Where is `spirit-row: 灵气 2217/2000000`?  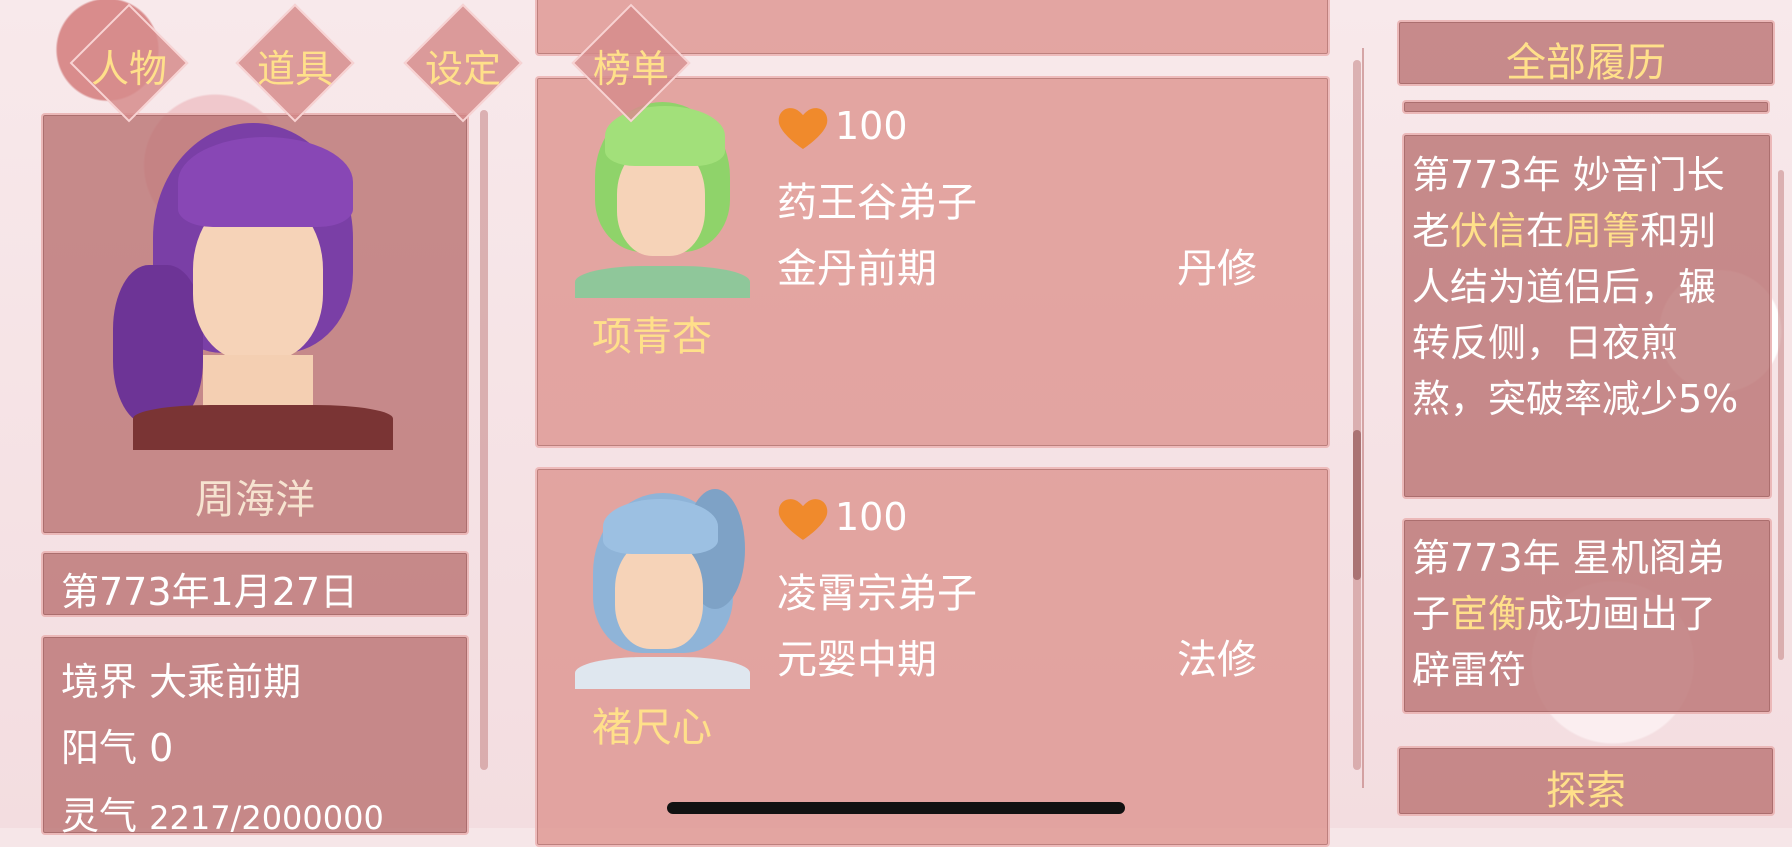 spirit-row: 灵气 2217/2000000 is located at coordinates (222, 812).